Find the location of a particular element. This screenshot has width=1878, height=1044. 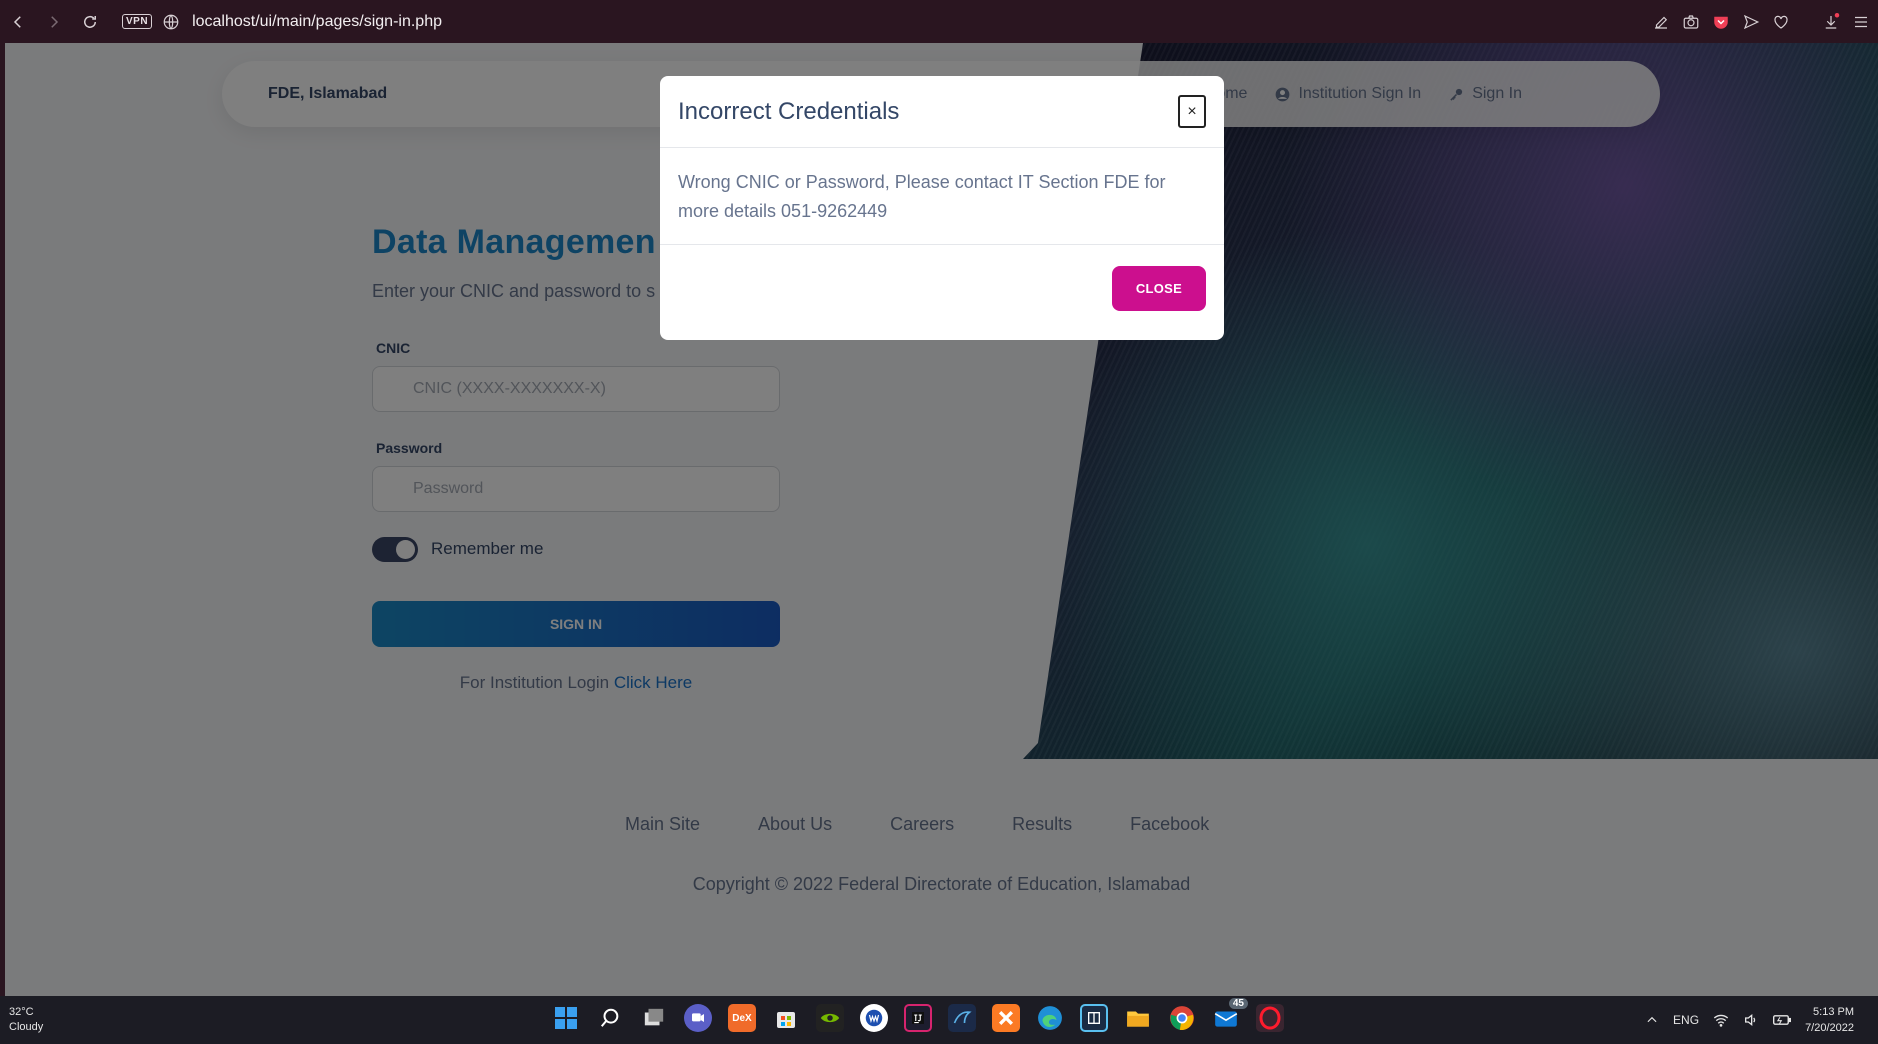

os-taskbar: 32°C Cloudy DeX 45 ENG 5:13 PM 7/20/2022 is located at coordinates (939, 1020).